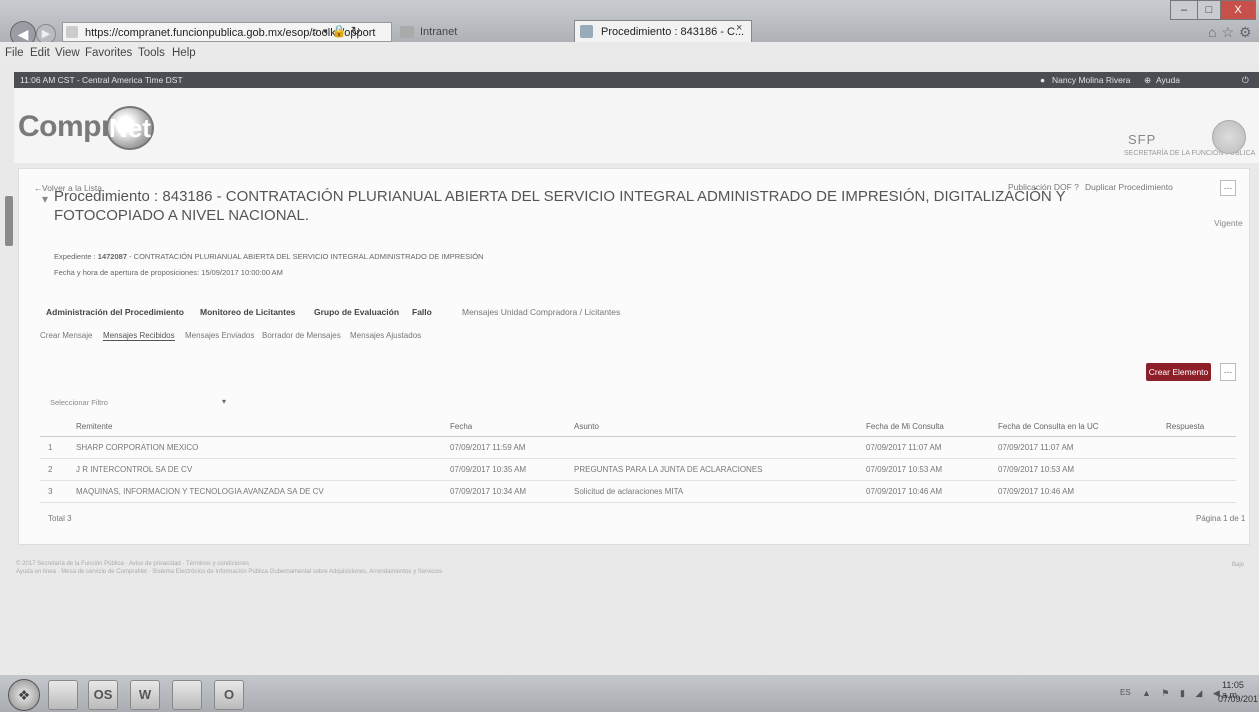 This screenshot has height=712, width=1259. Describe the element at coordinates (58, 426) in the screenshot. I see `col-index` at that location.